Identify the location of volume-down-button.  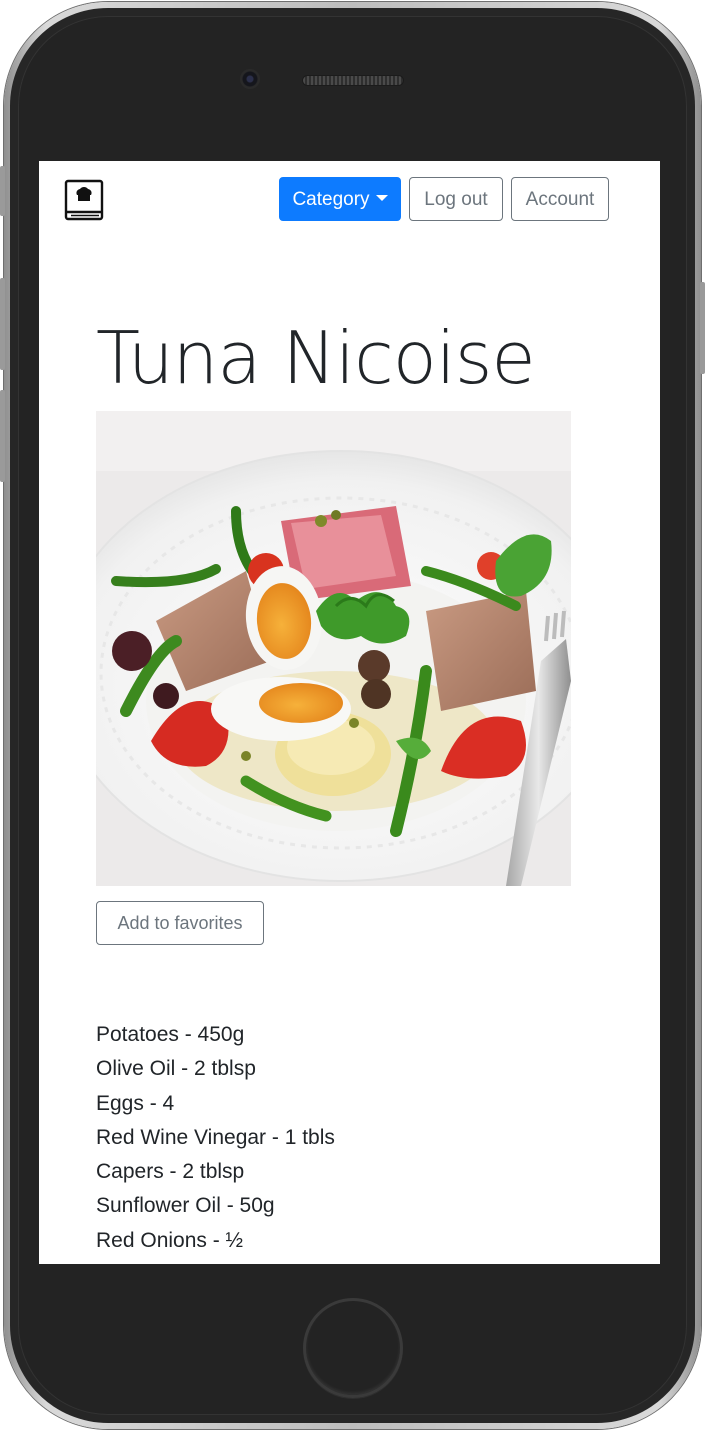
(2, 436).